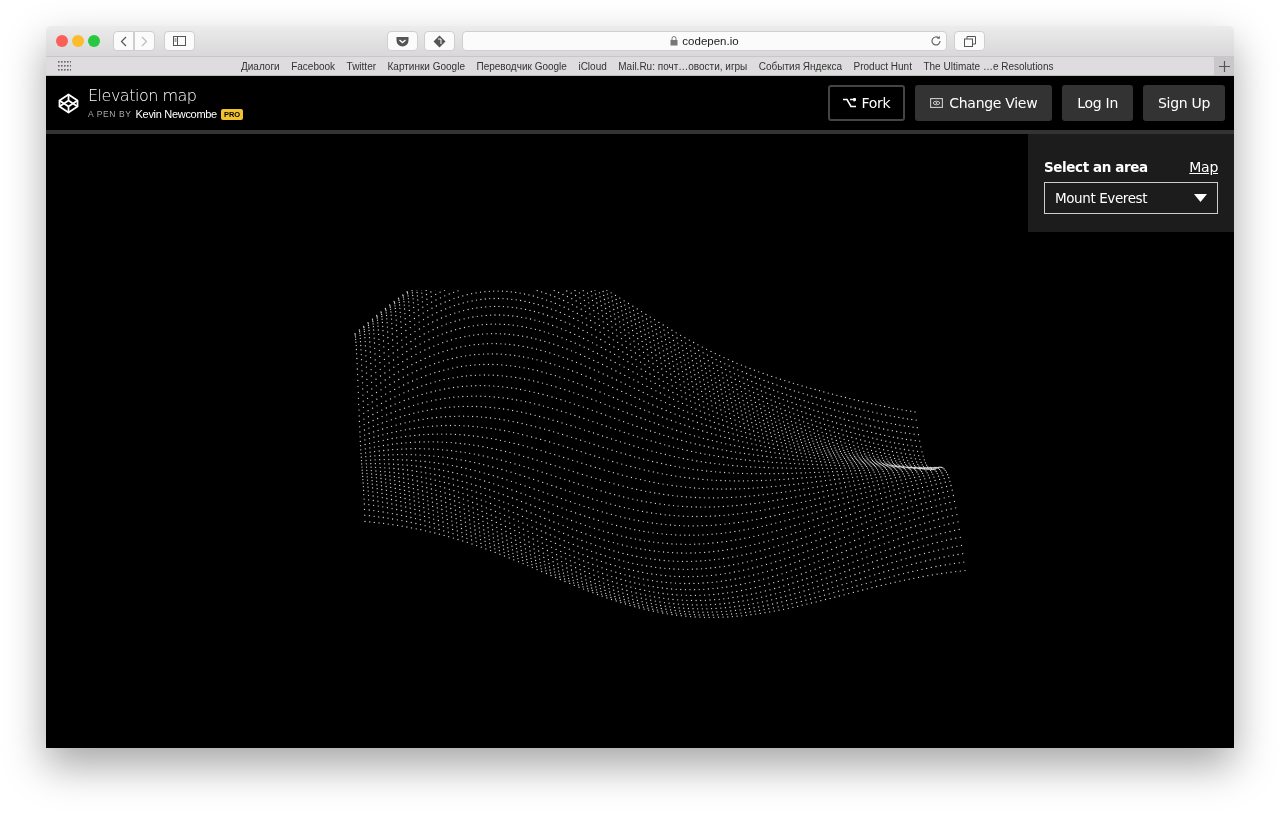 Image resolution: width=1280 pixels, height=815 pixels. What do you see at coordinates (426, 66) in the screenshot?
I see `bookmark-link: Картинки Google` at bounding box center [426, 66].